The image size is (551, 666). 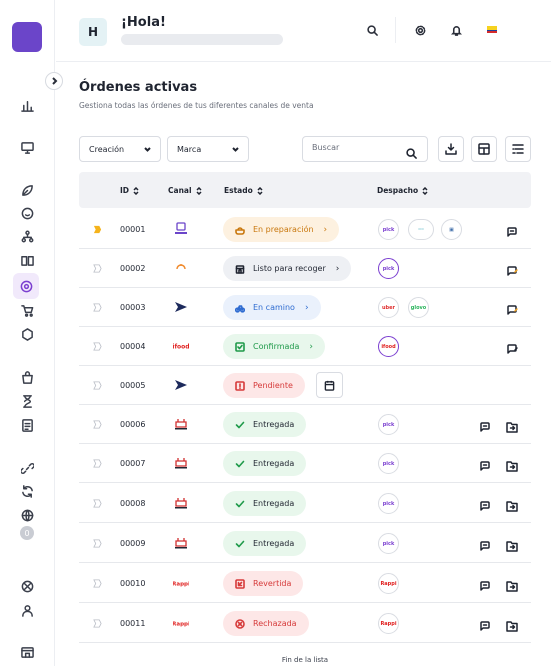 I want to click on status-pill-revertida: Revertida, so click(x=263, y=583).